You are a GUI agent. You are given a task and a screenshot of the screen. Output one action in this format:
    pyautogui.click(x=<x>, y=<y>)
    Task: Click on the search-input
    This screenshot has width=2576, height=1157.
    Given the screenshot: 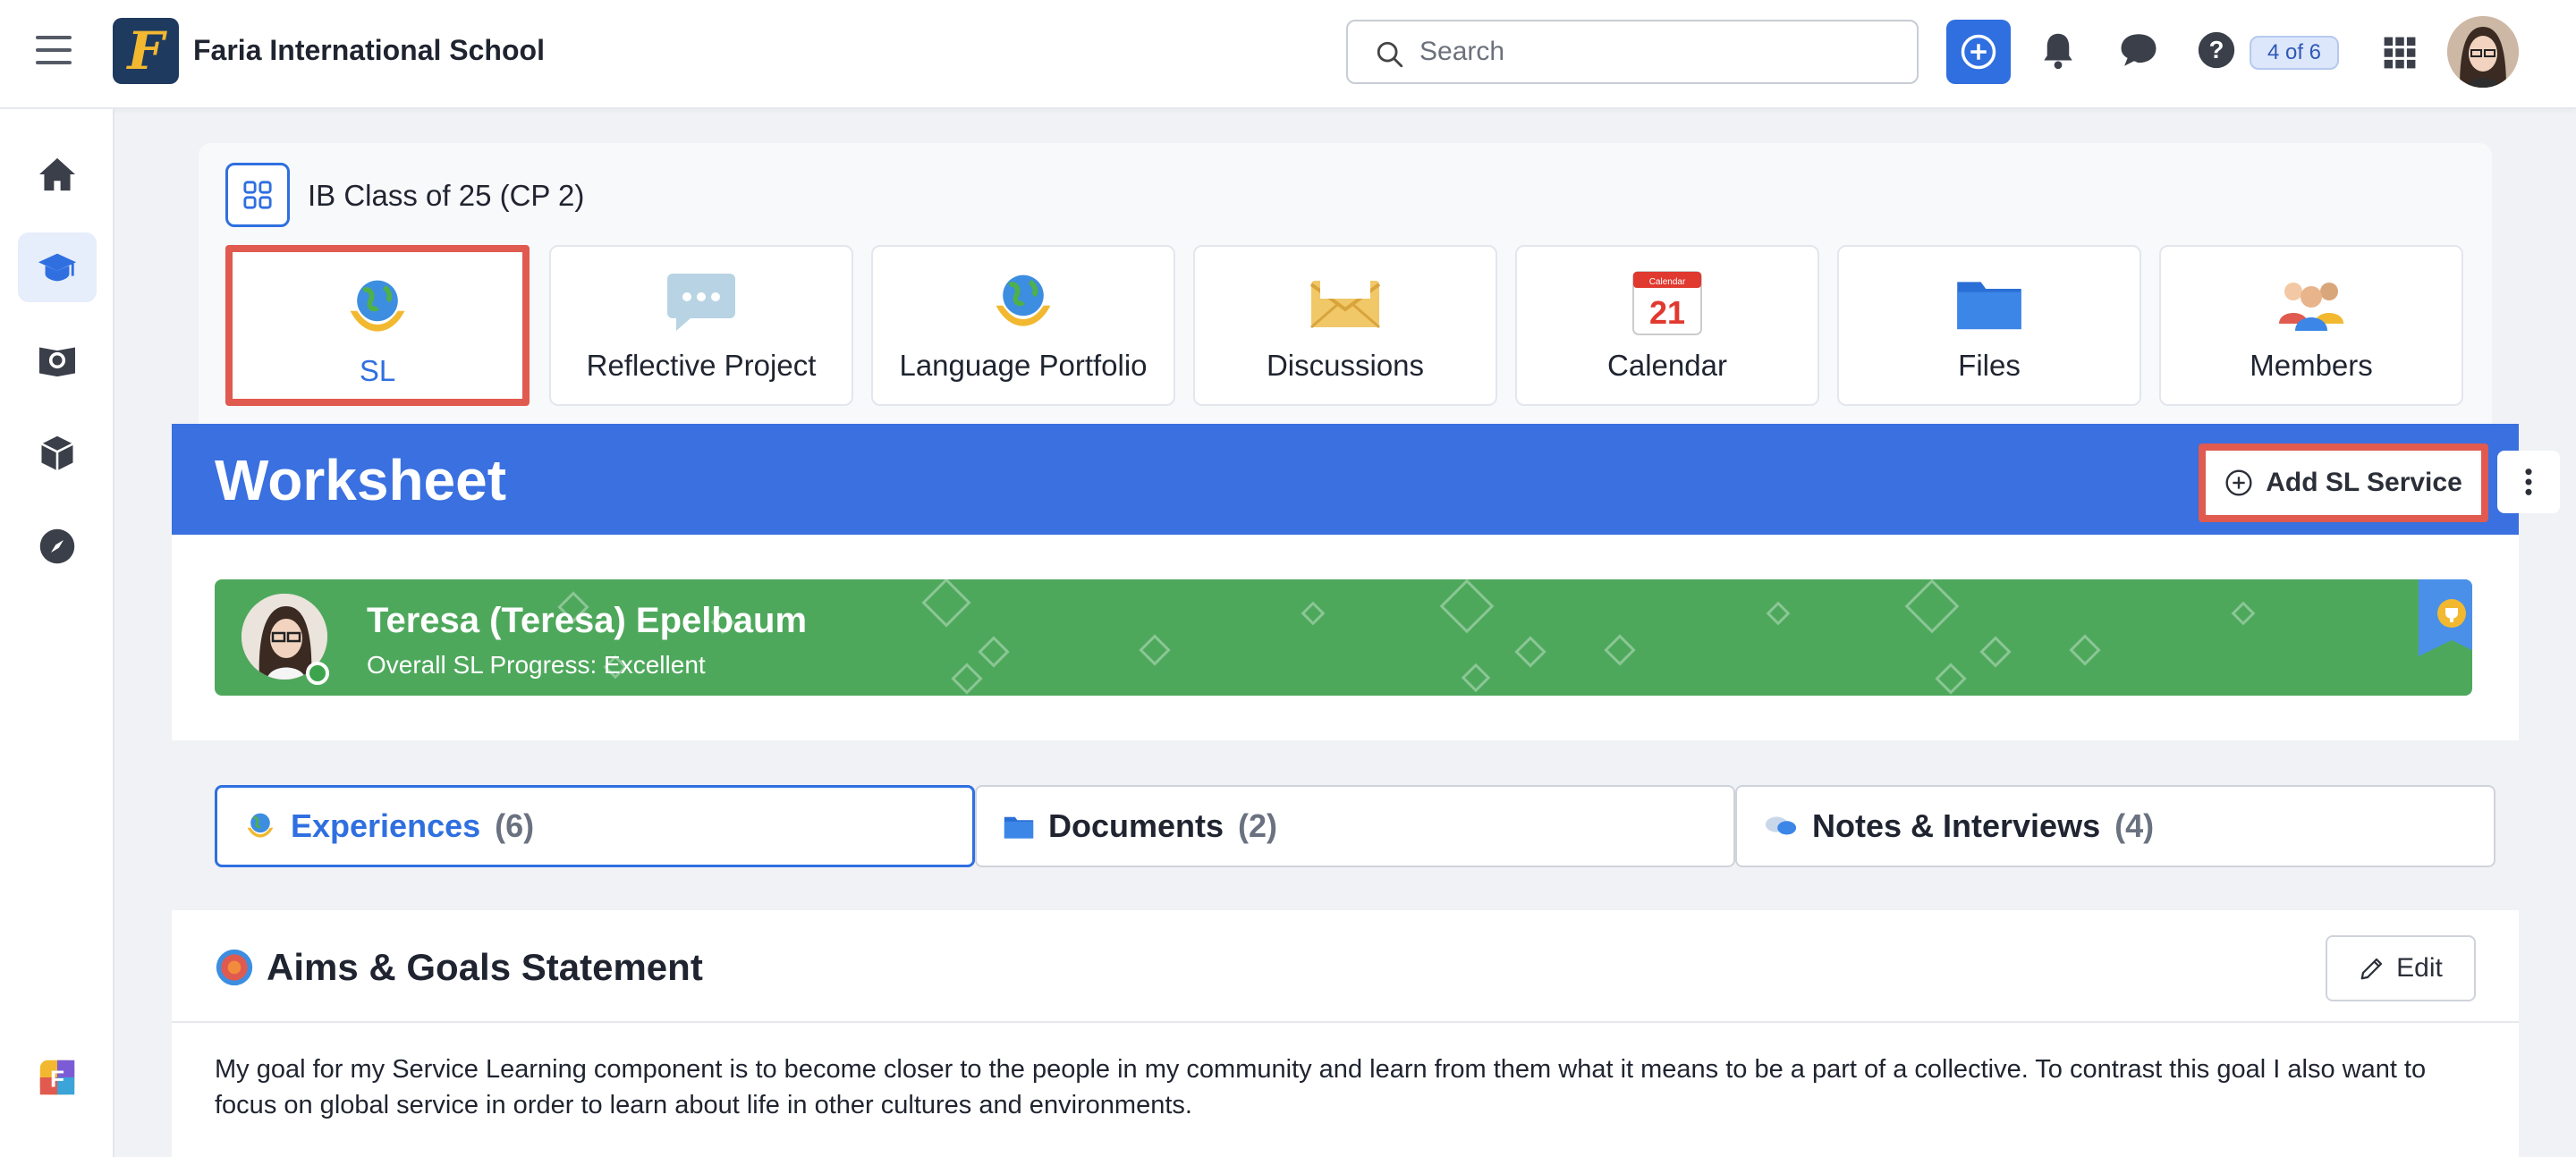 What is the action you would take?
    pyautogui.click(x=1652, y=52)
    